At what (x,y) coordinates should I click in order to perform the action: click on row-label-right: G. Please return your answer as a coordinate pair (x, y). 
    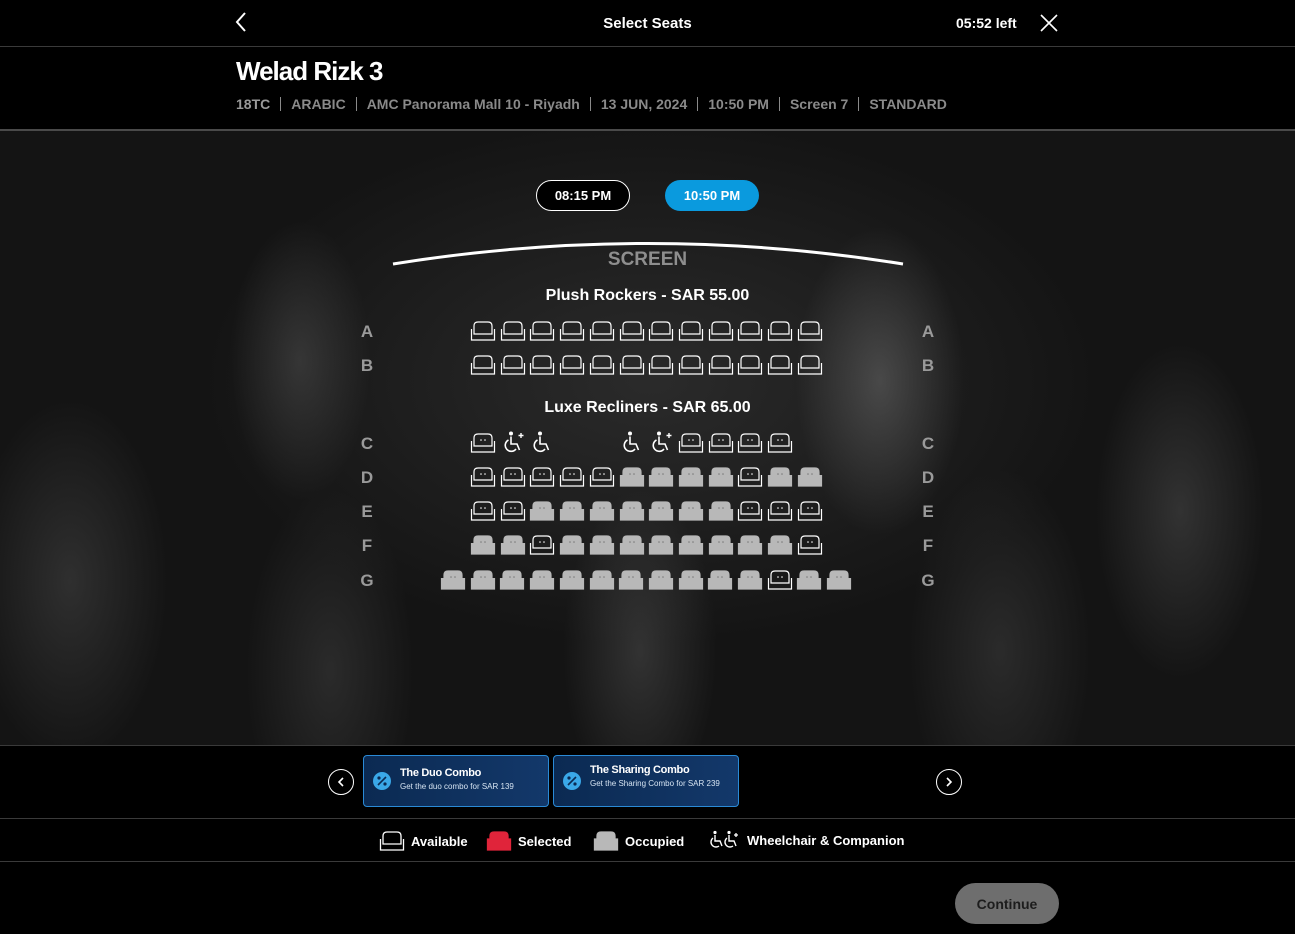
    Looking at the image, I should click on (928, 580).